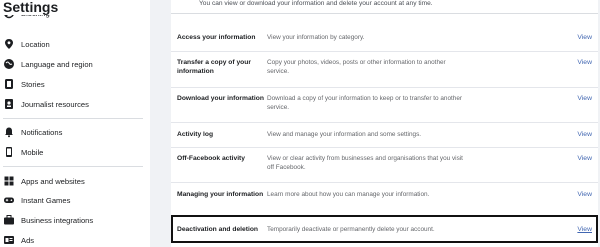  I want to click on ads-icon, so click(9, 240).